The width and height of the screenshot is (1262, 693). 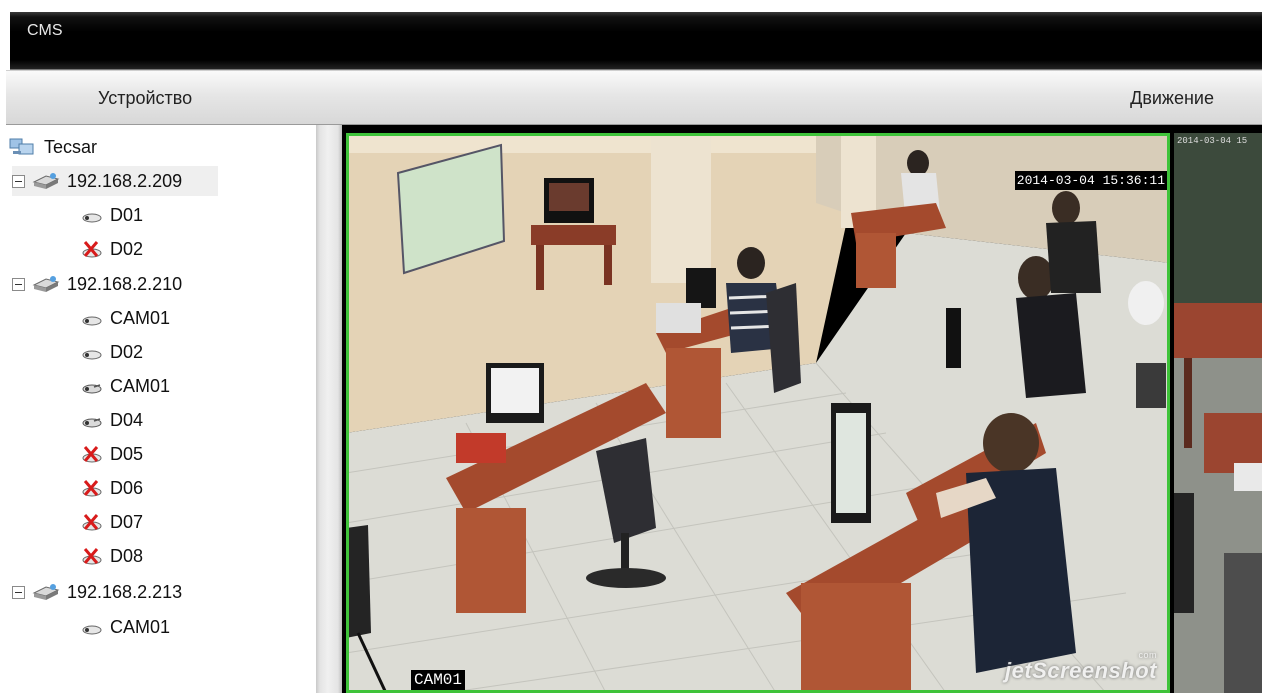 I want to click on camera-feed-image-side, so click(x=1218, y=413).